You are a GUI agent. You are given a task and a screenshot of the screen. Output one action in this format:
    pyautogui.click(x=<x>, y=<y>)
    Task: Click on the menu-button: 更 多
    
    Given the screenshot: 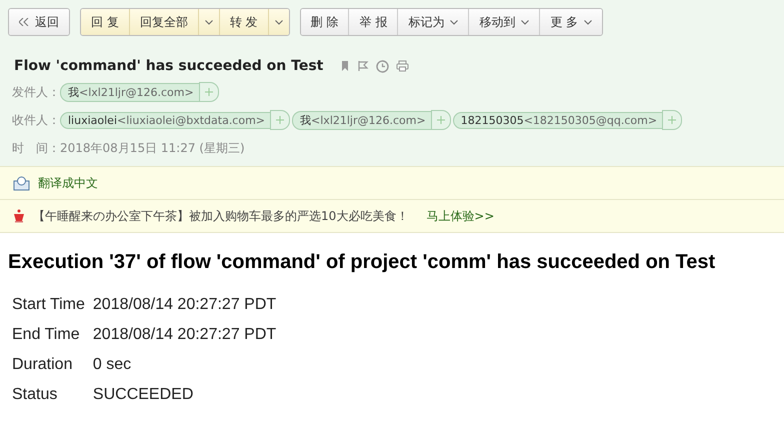 What is the action you would take?
    pyautogui.click(x=570, y=22)
    